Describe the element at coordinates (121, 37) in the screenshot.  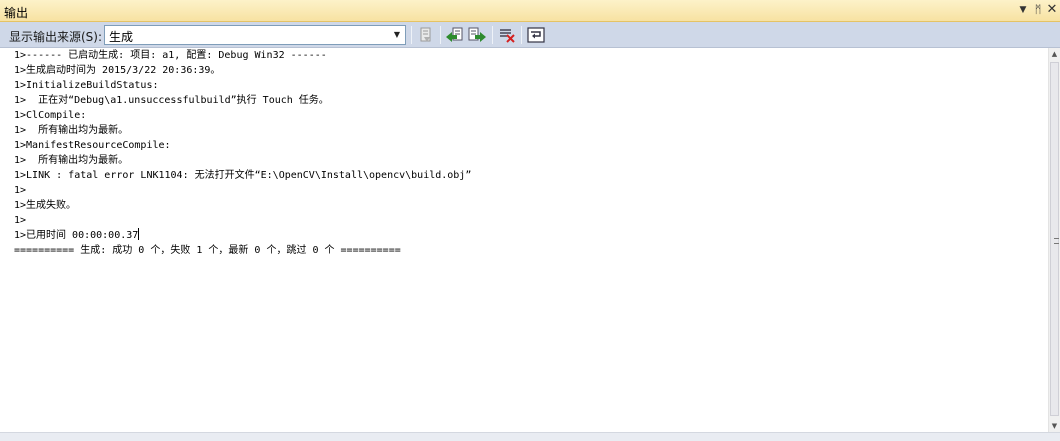
I see `output-source-value: 生成` at that location.